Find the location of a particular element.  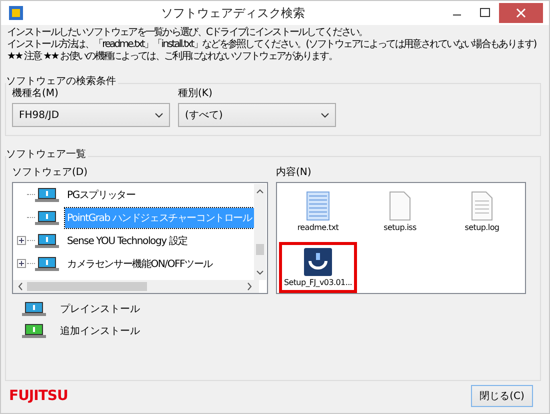

file-icon is located at coordinates (400, 206).